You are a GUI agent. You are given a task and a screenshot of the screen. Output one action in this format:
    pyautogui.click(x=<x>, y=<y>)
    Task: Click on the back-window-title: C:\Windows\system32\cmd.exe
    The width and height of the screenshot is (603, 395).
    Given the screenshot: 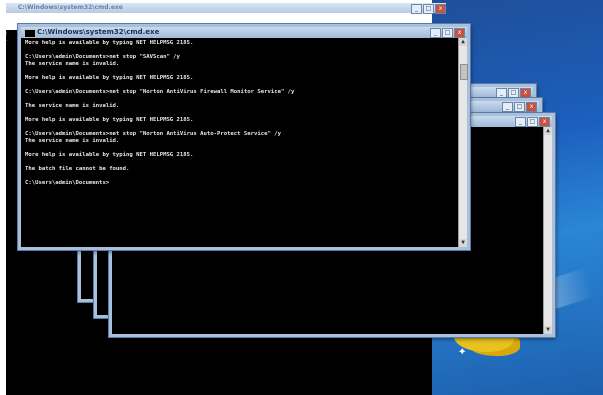 What is the action you would take?
    pyautogui.click(x=70, y=7)
    